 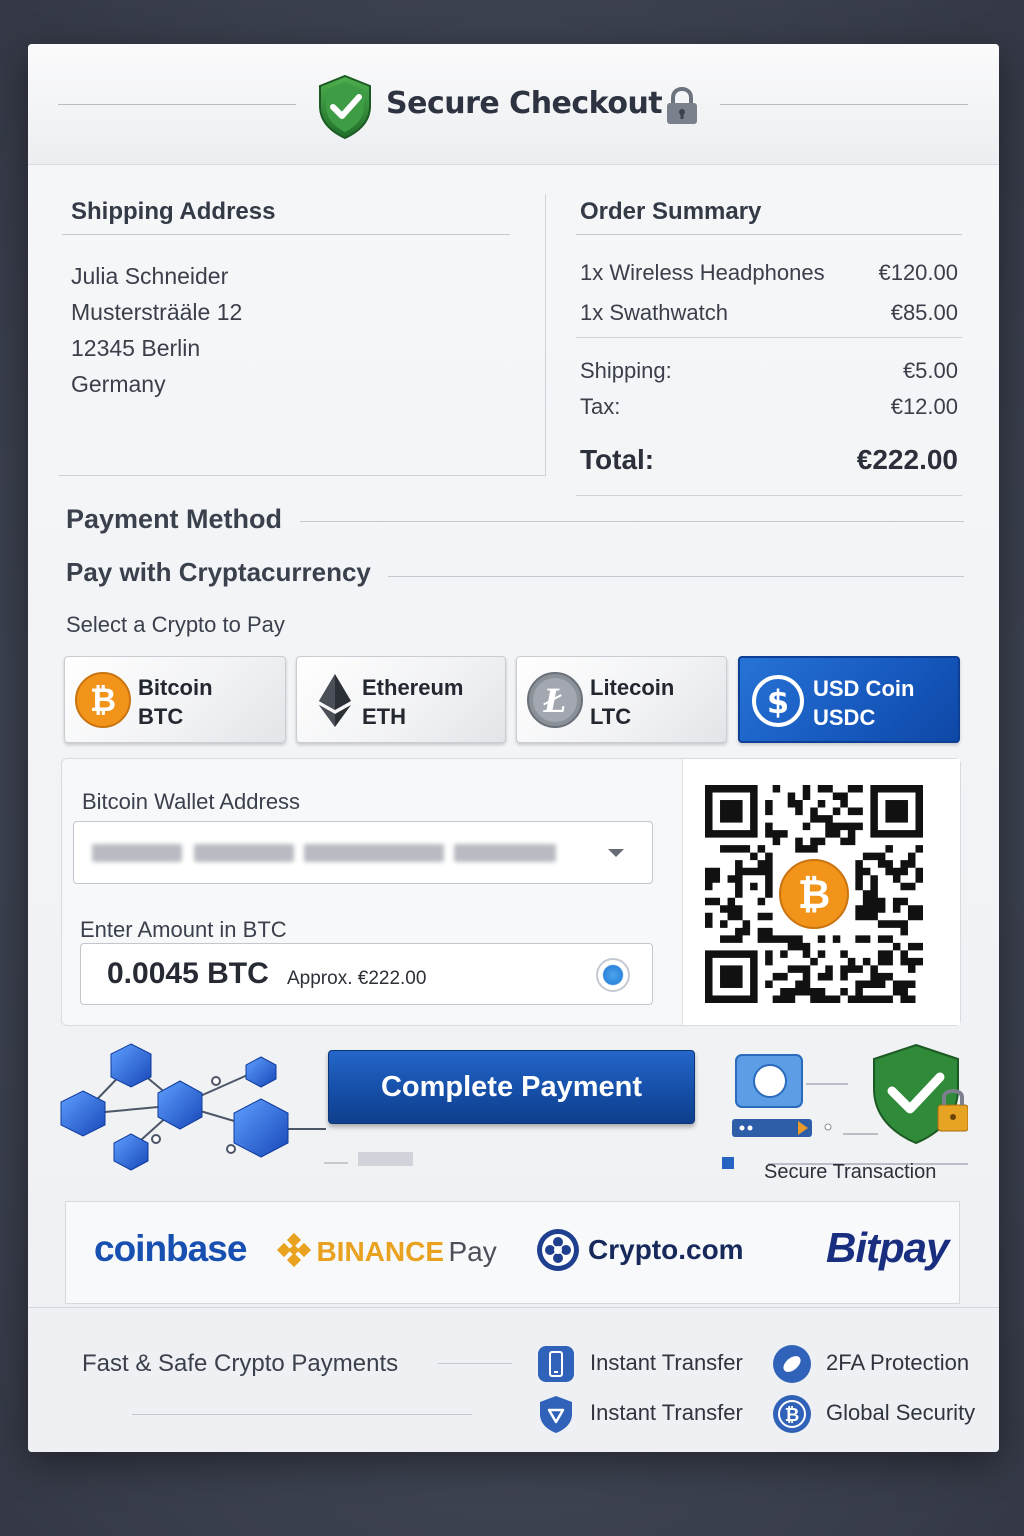 I want to click on blockchain-network-illustration, so click(x=193, y=1107).